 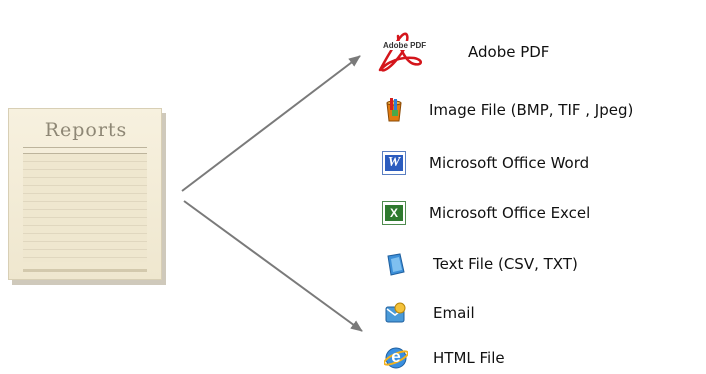 What do you see at coordinates (469, 358) in the screenshot?
I see `target-label: HTML File` at bounding box center [469, 358].